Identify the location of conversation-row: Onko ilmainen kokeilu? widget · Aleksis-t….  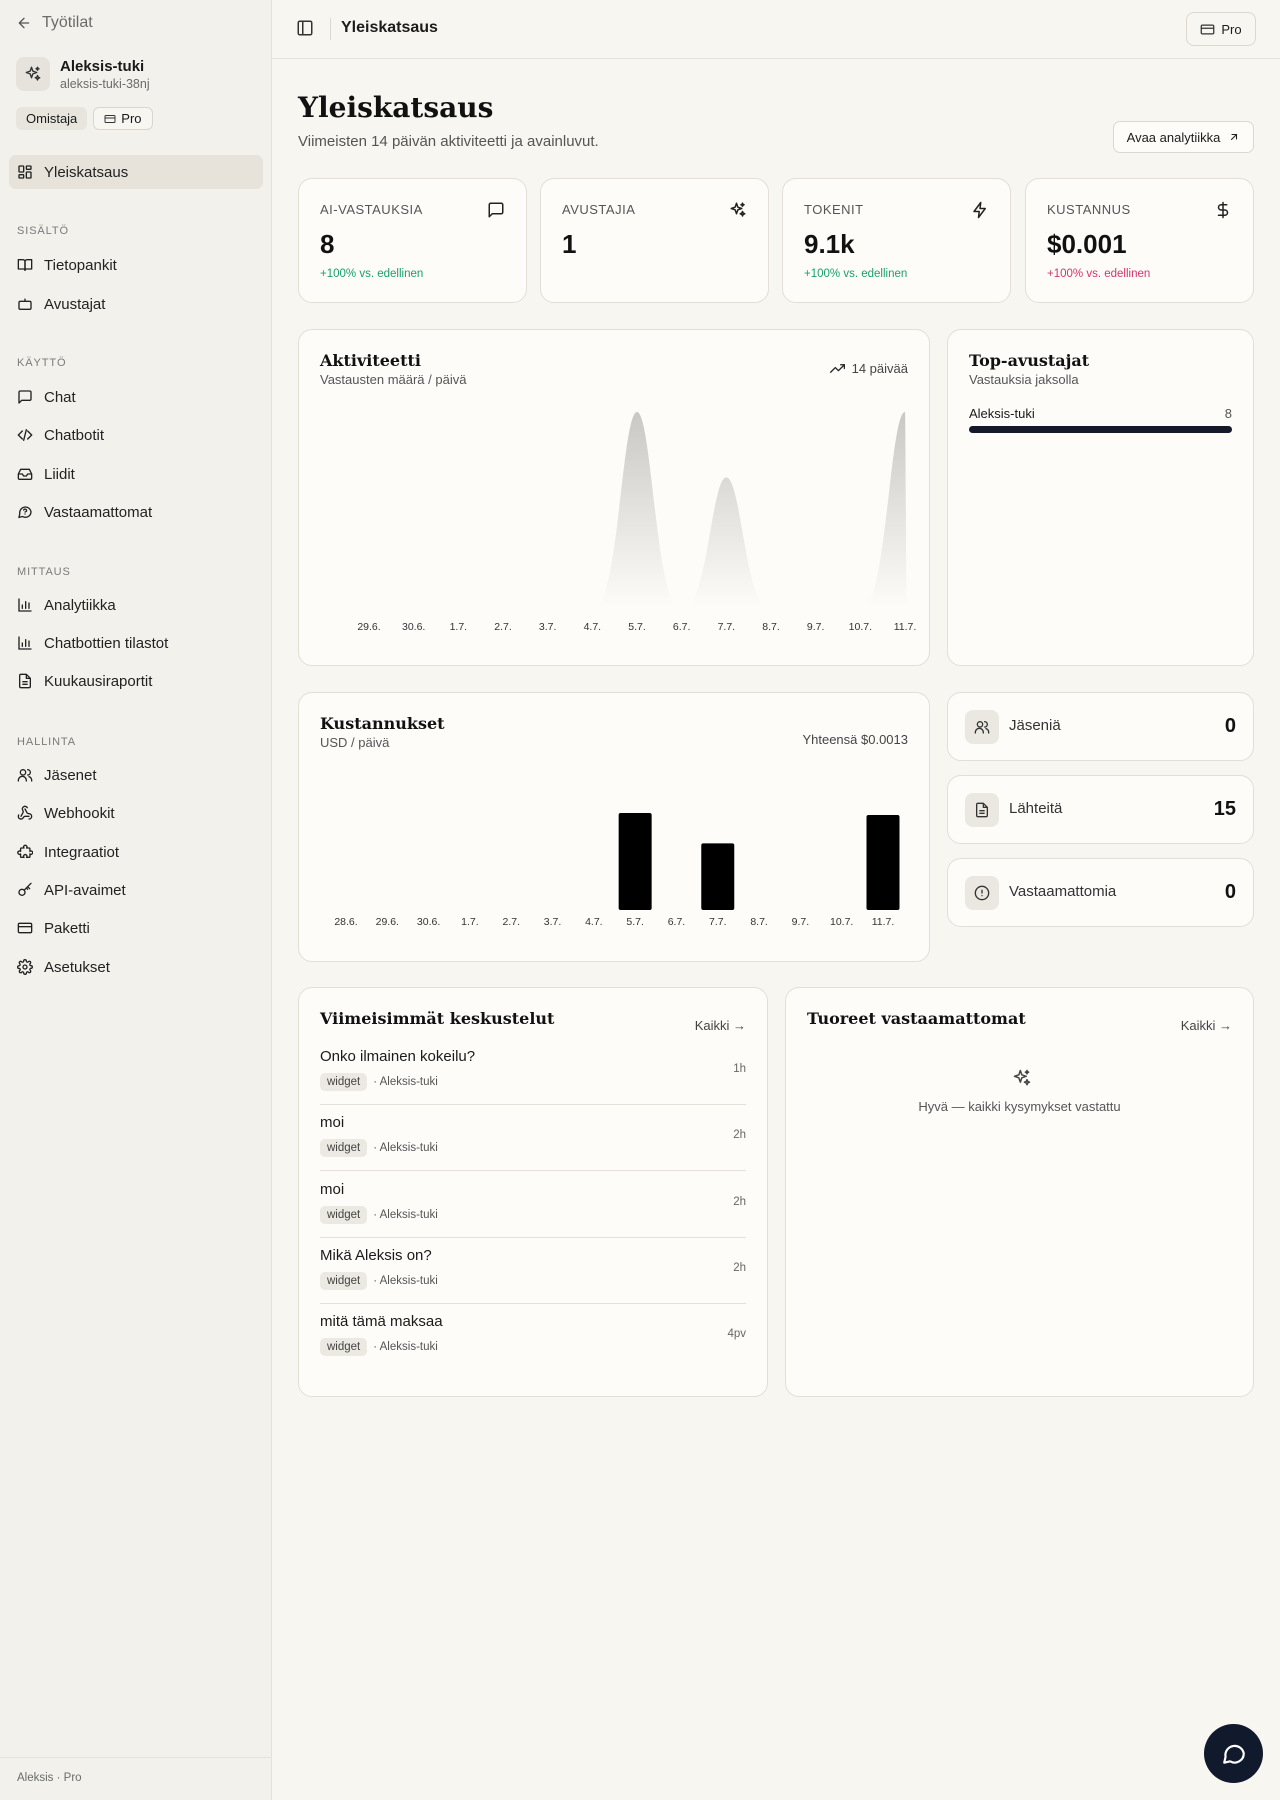
(533, 1072).